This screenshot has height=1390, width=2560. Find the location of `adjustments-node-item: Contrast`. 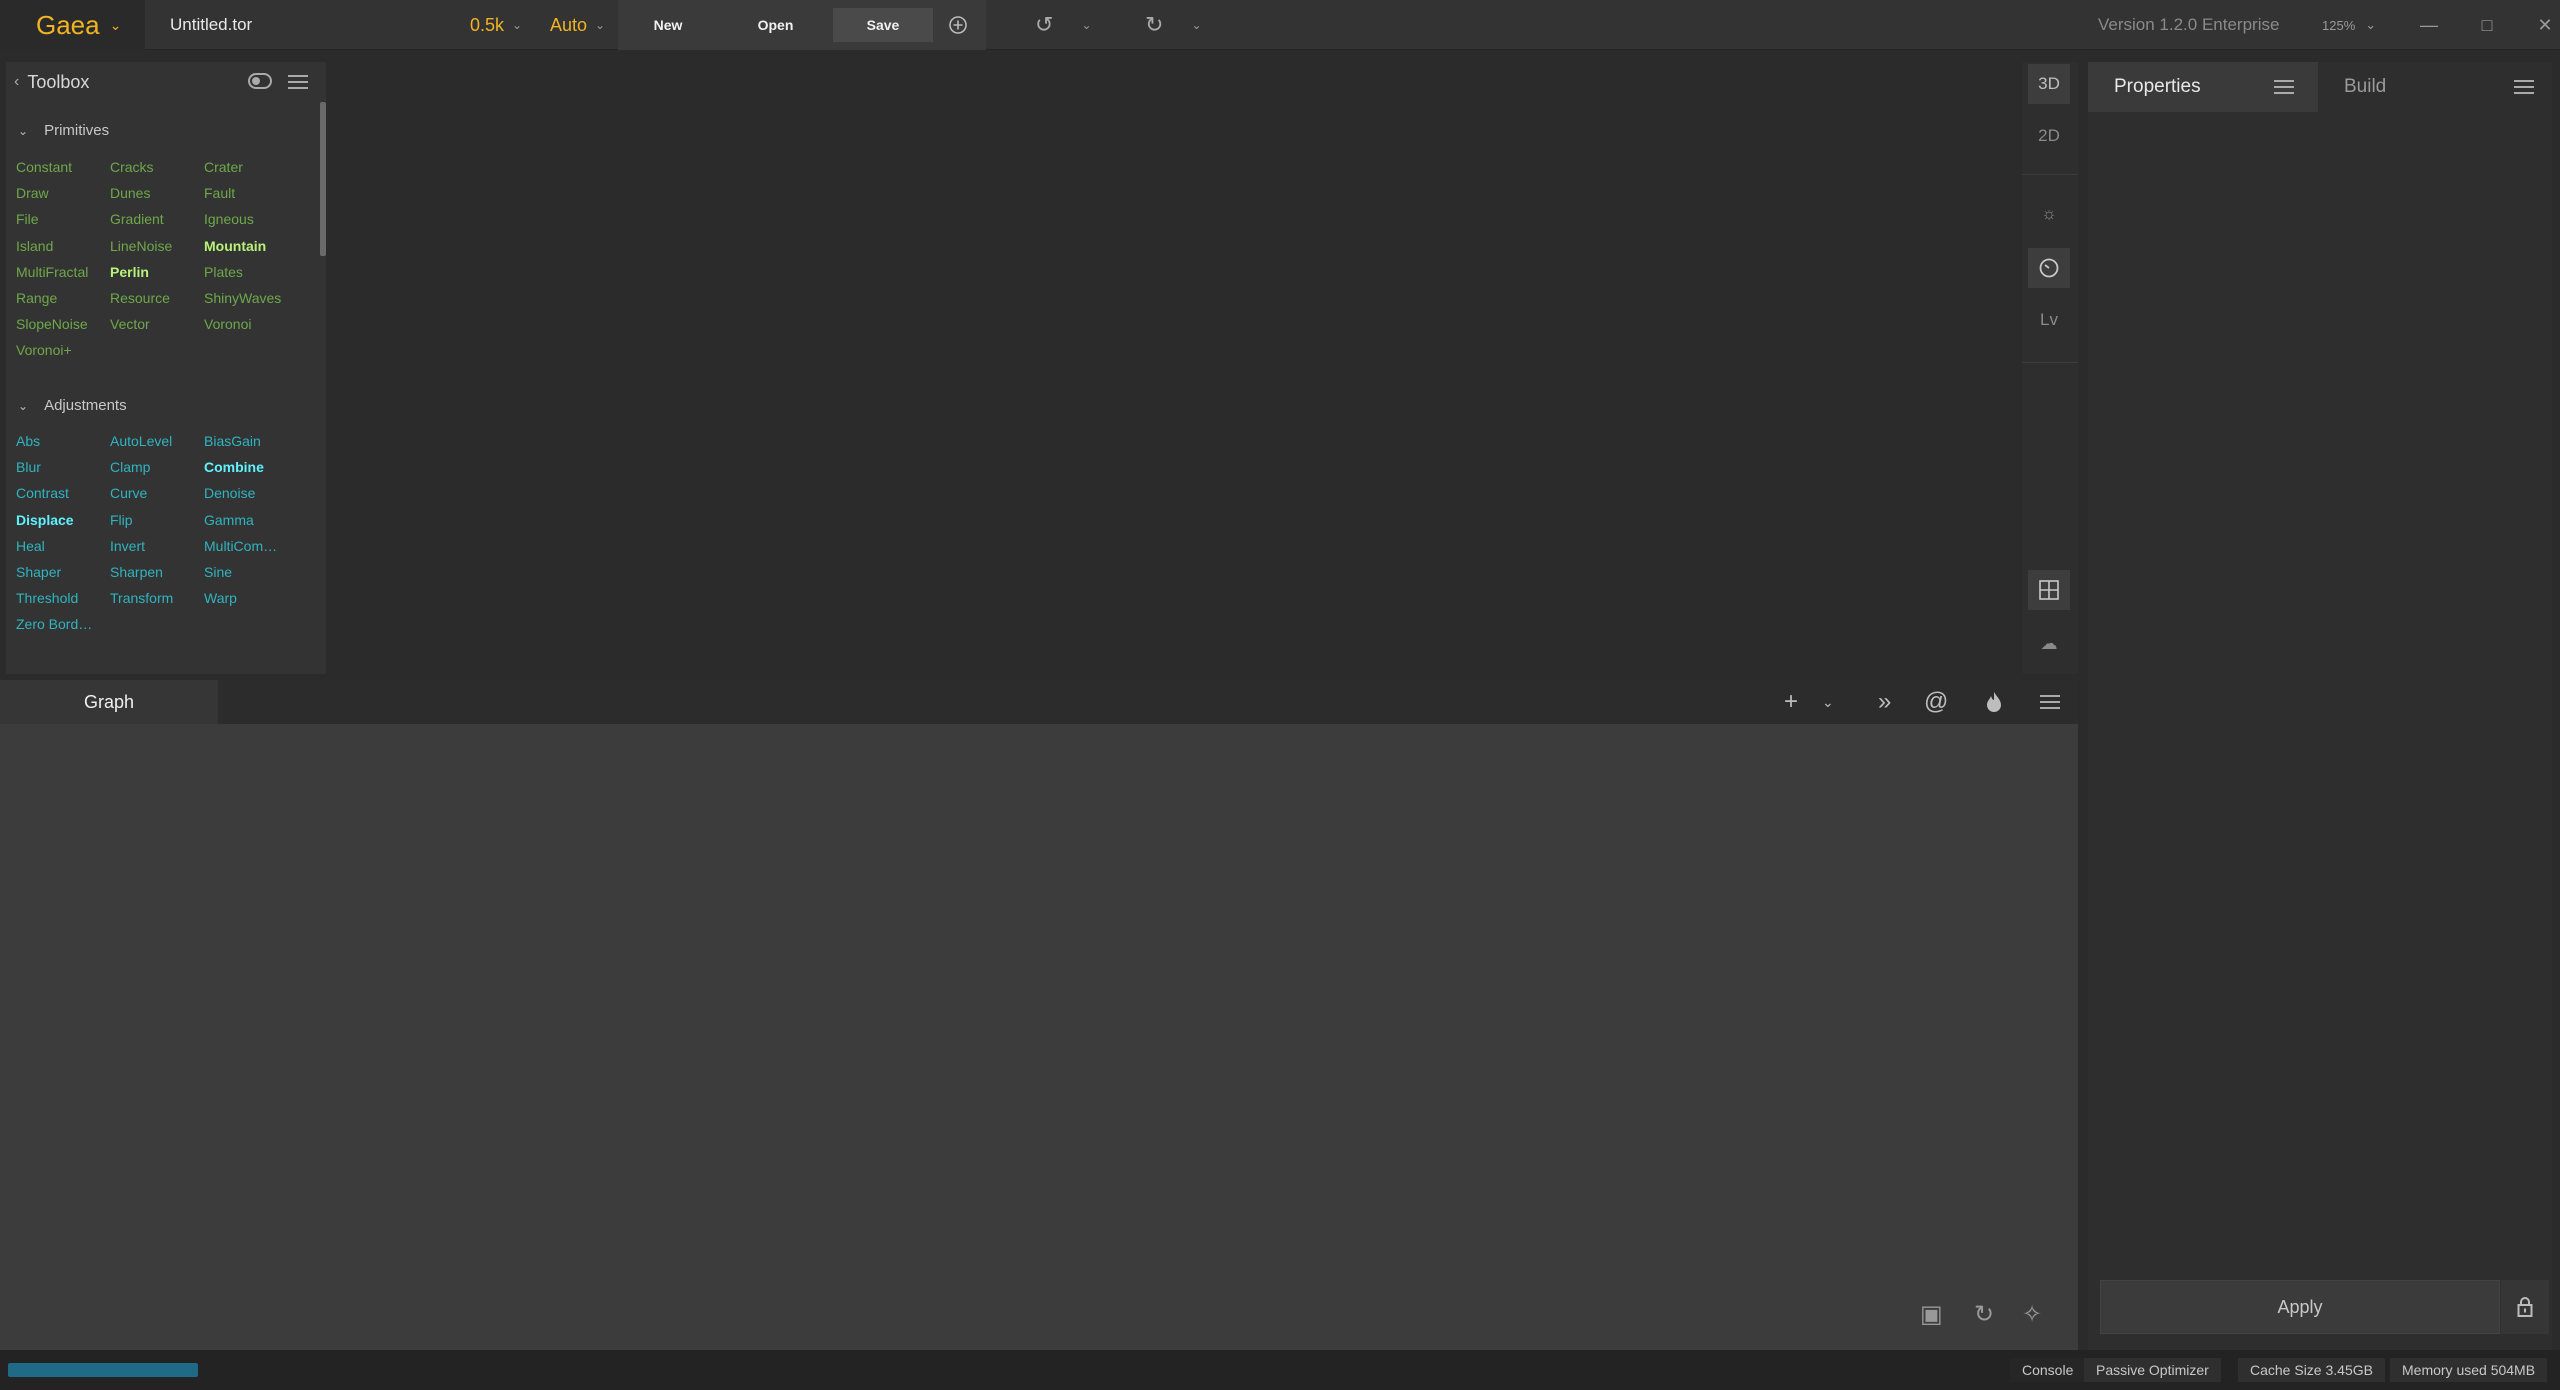

adjustments-node-item: Contrast is located at coordinates (63, 493).